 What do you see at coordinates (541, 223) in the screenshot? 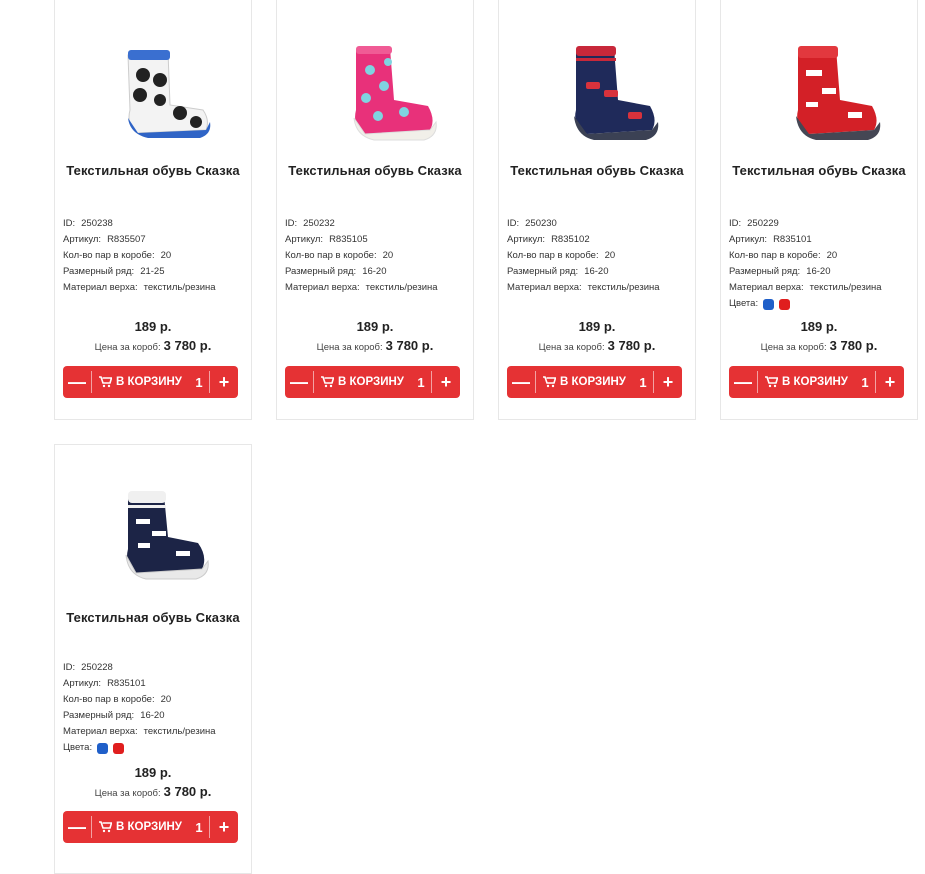
I see `id-value: 250230` at bounding box center [541, 223].